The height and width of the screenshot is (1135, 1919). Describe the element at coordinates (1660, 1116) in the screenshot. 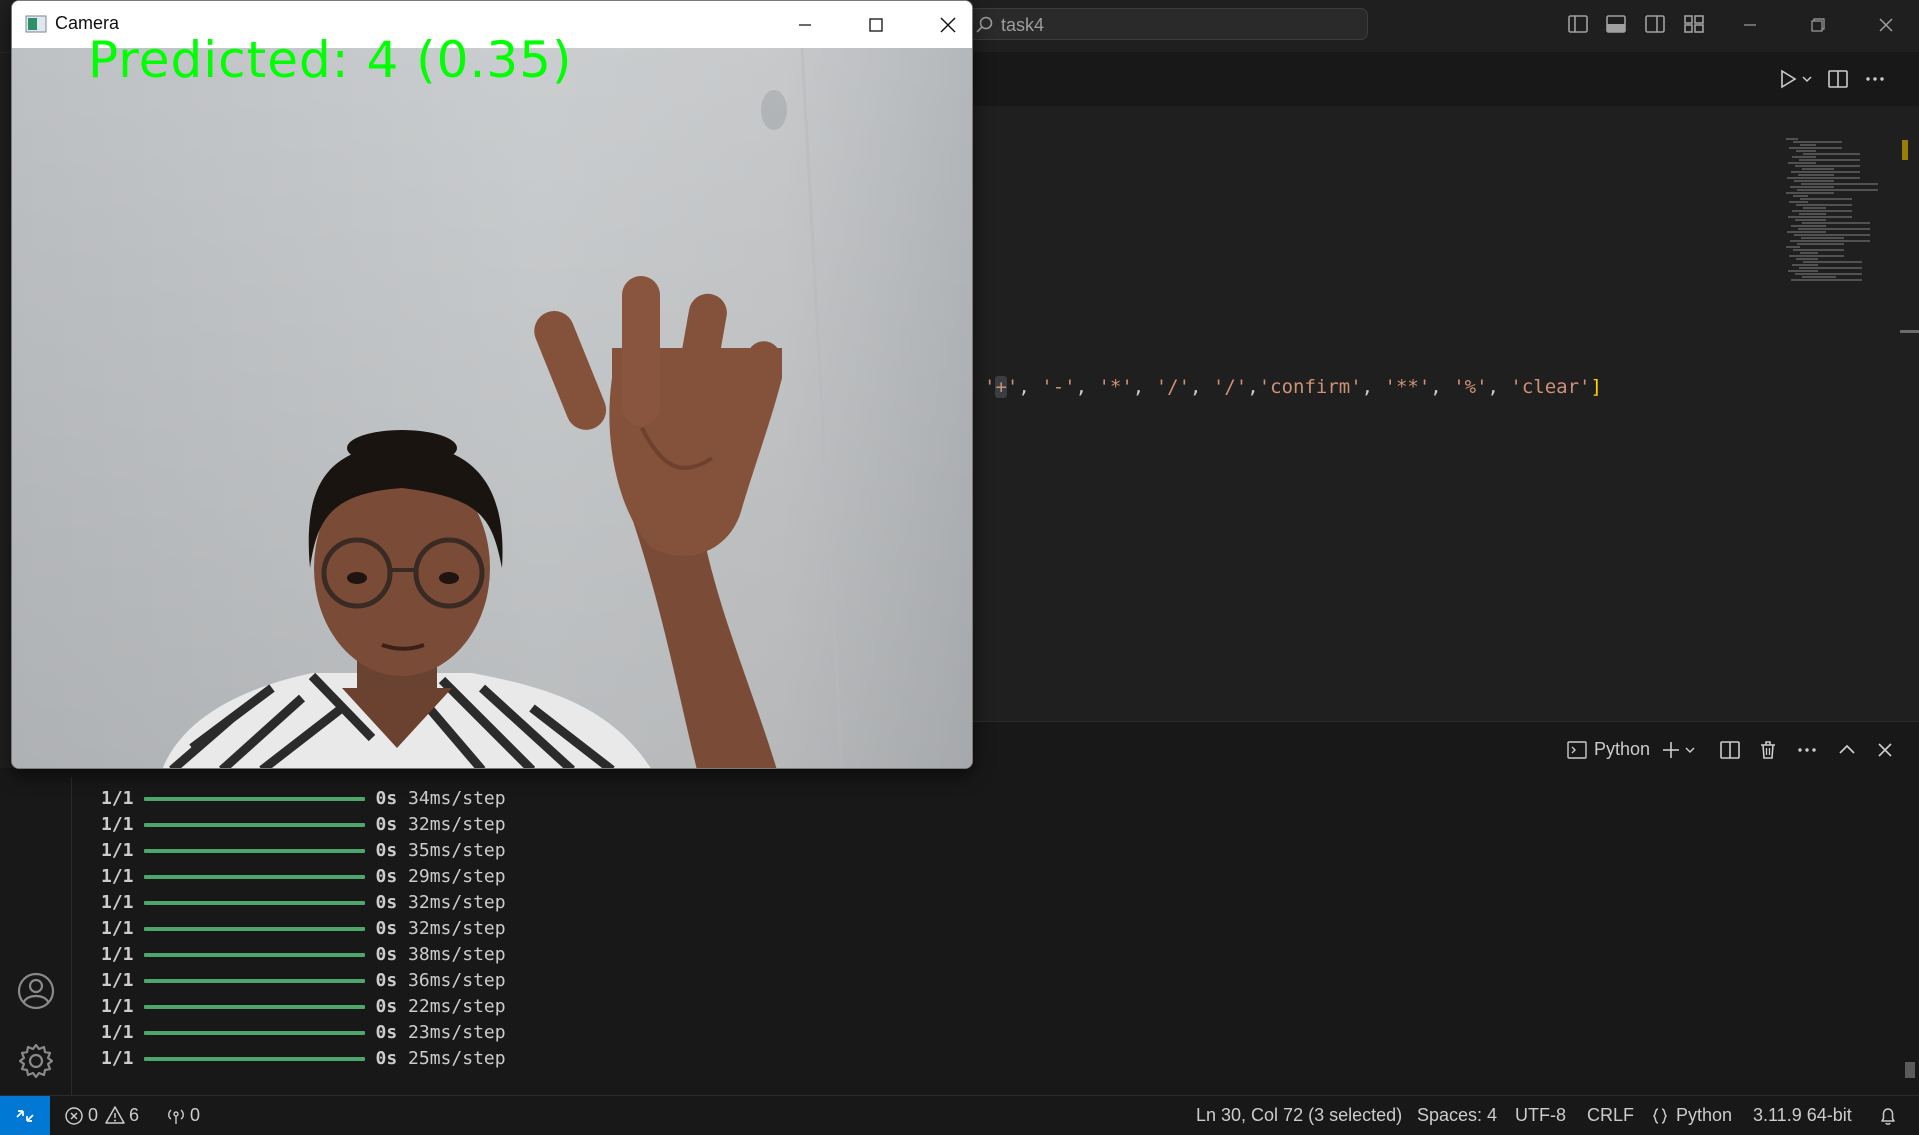

I see `braces-icon` at that location.